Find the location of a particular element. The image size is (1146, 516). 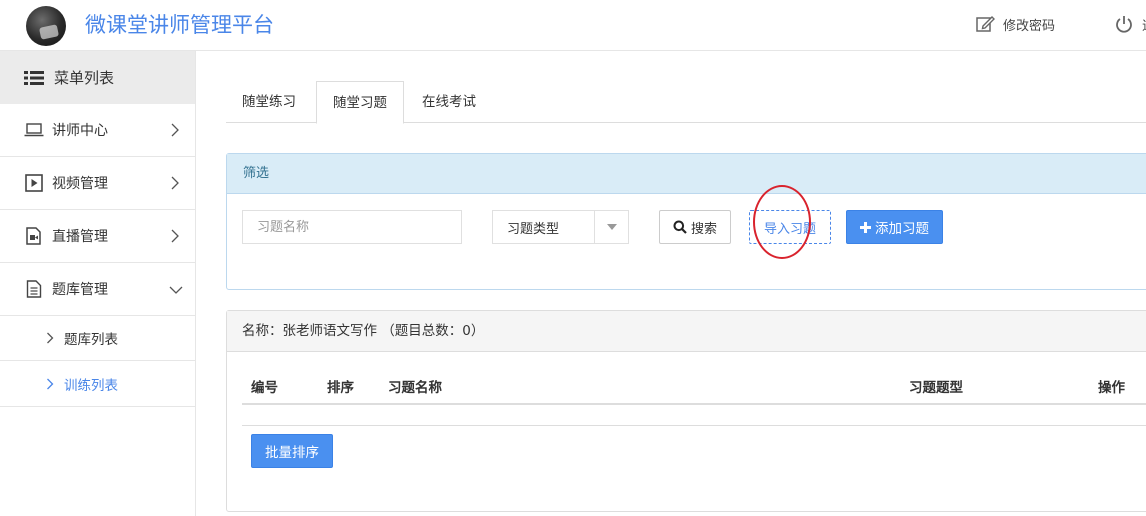

laptop-icon is located at coordinates (34, 130).